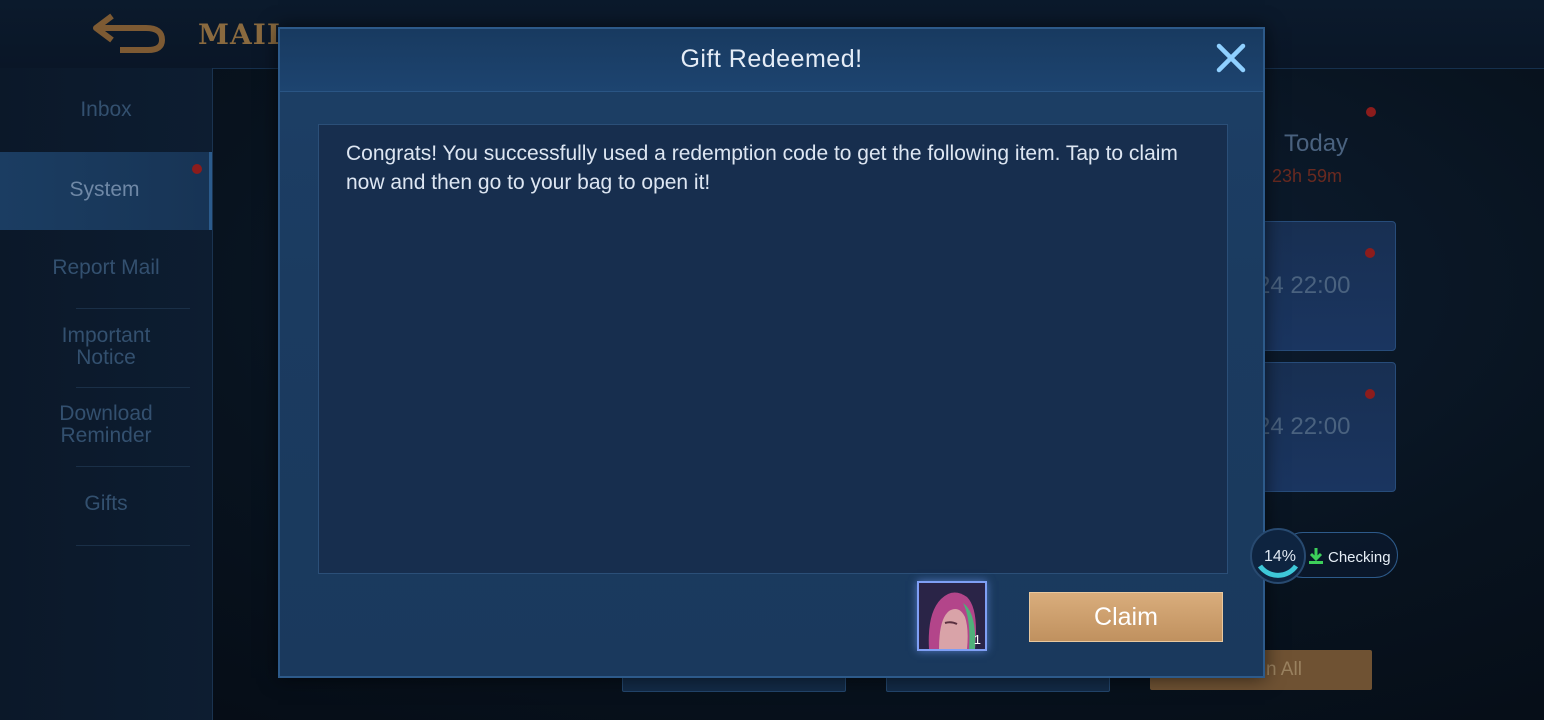 Image resolution: width=1544 pixels, height=720 pixels. I want to click on back-arrow-icon, so click(129, 33).